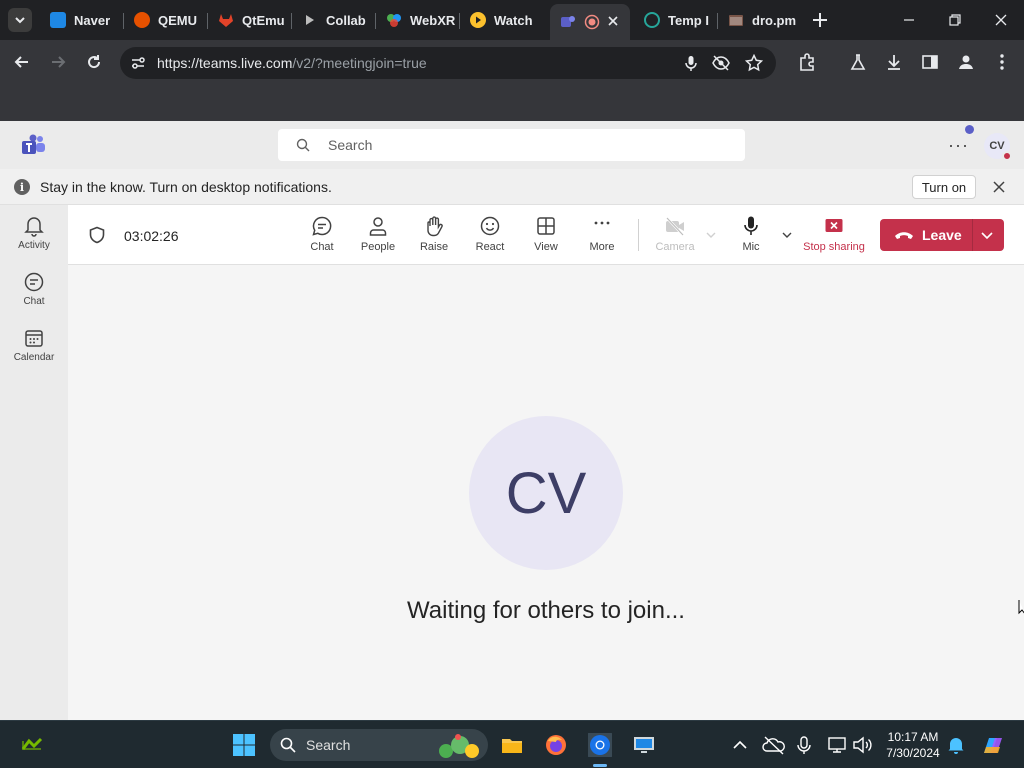 This screenshot has height=768, width=1024. Describe the element at coordinates (1002, 62) in the screenshot. I see `kebab-menu-icon` at that location.